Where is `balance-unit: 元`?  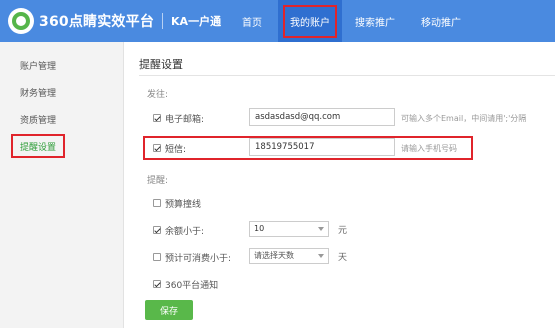 balance-unit: 元 is located at coordinates (343, 231).